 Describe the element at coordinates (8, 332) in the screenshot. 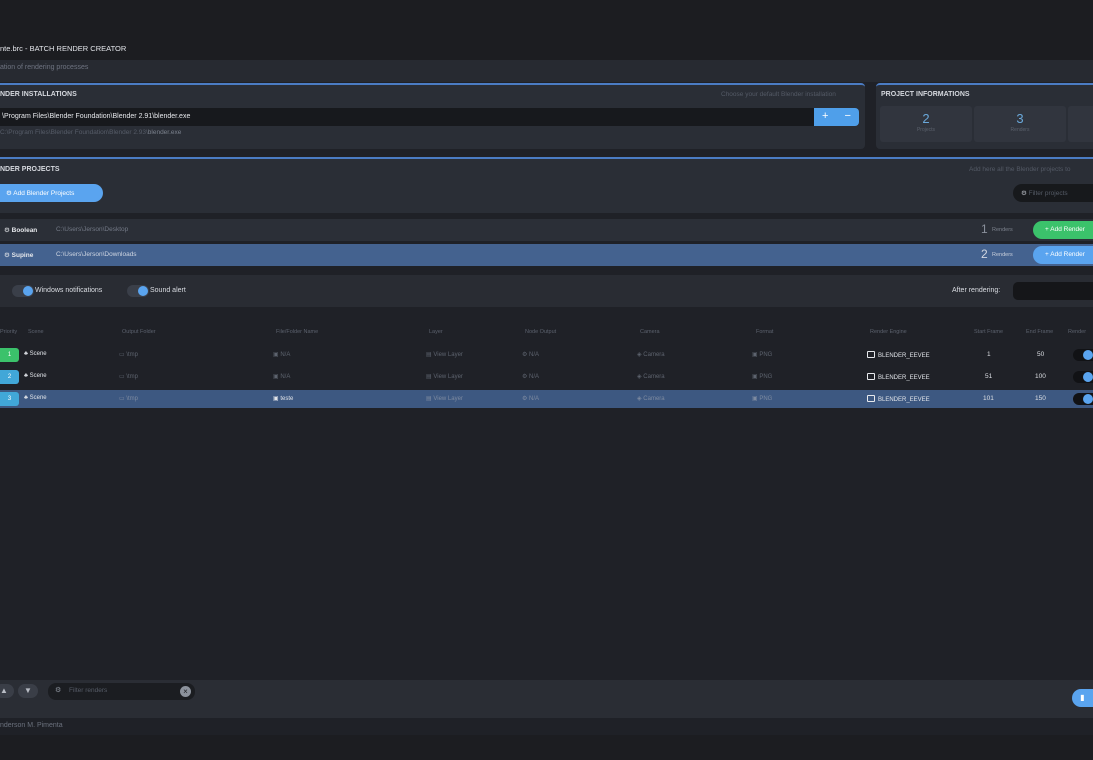

I see `col-priority: Priority` at that location.